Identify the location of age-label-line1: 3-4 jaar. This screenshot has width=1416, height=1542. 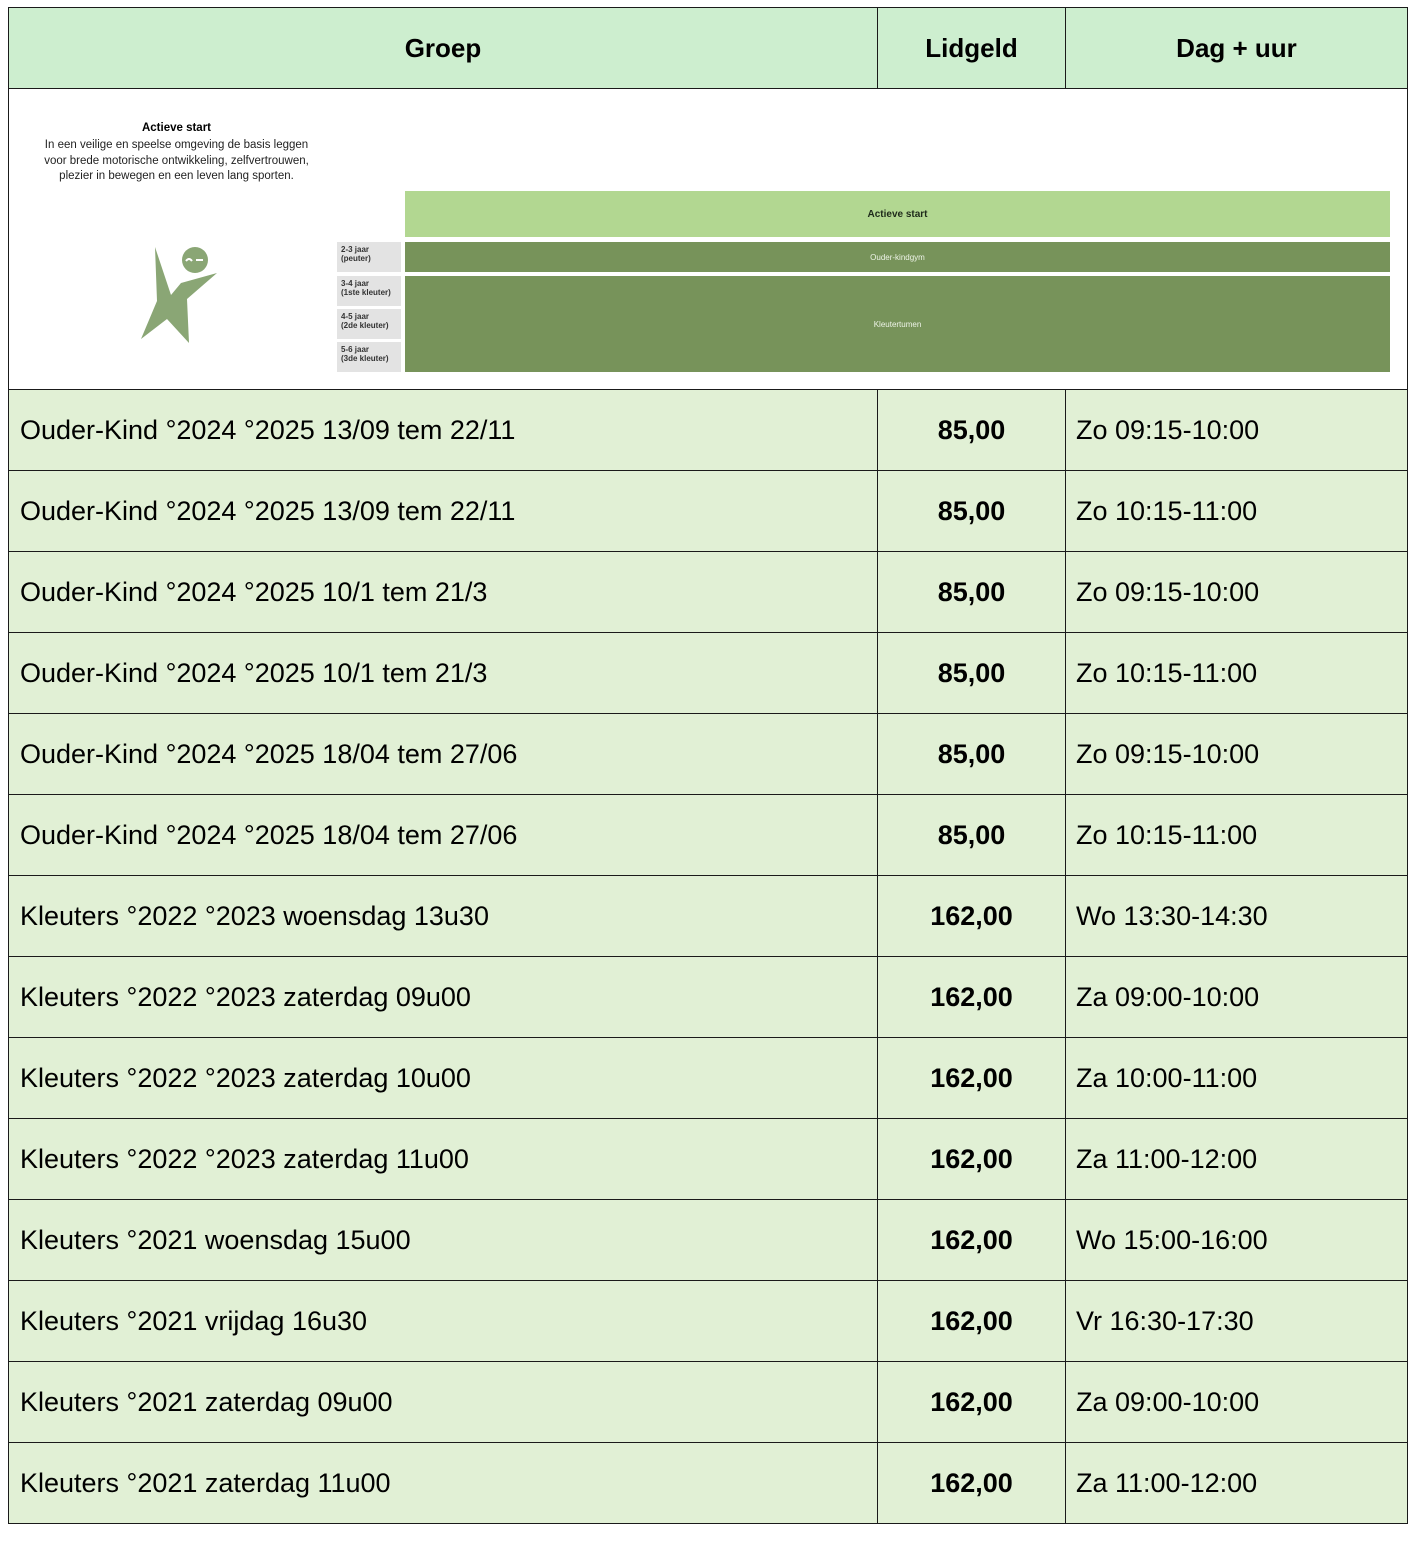
(355, 283).